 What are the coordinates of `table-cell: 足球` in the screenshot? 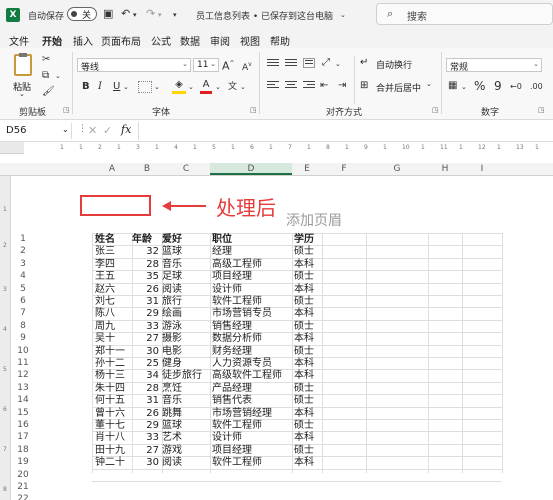 It's located at (185, 277).